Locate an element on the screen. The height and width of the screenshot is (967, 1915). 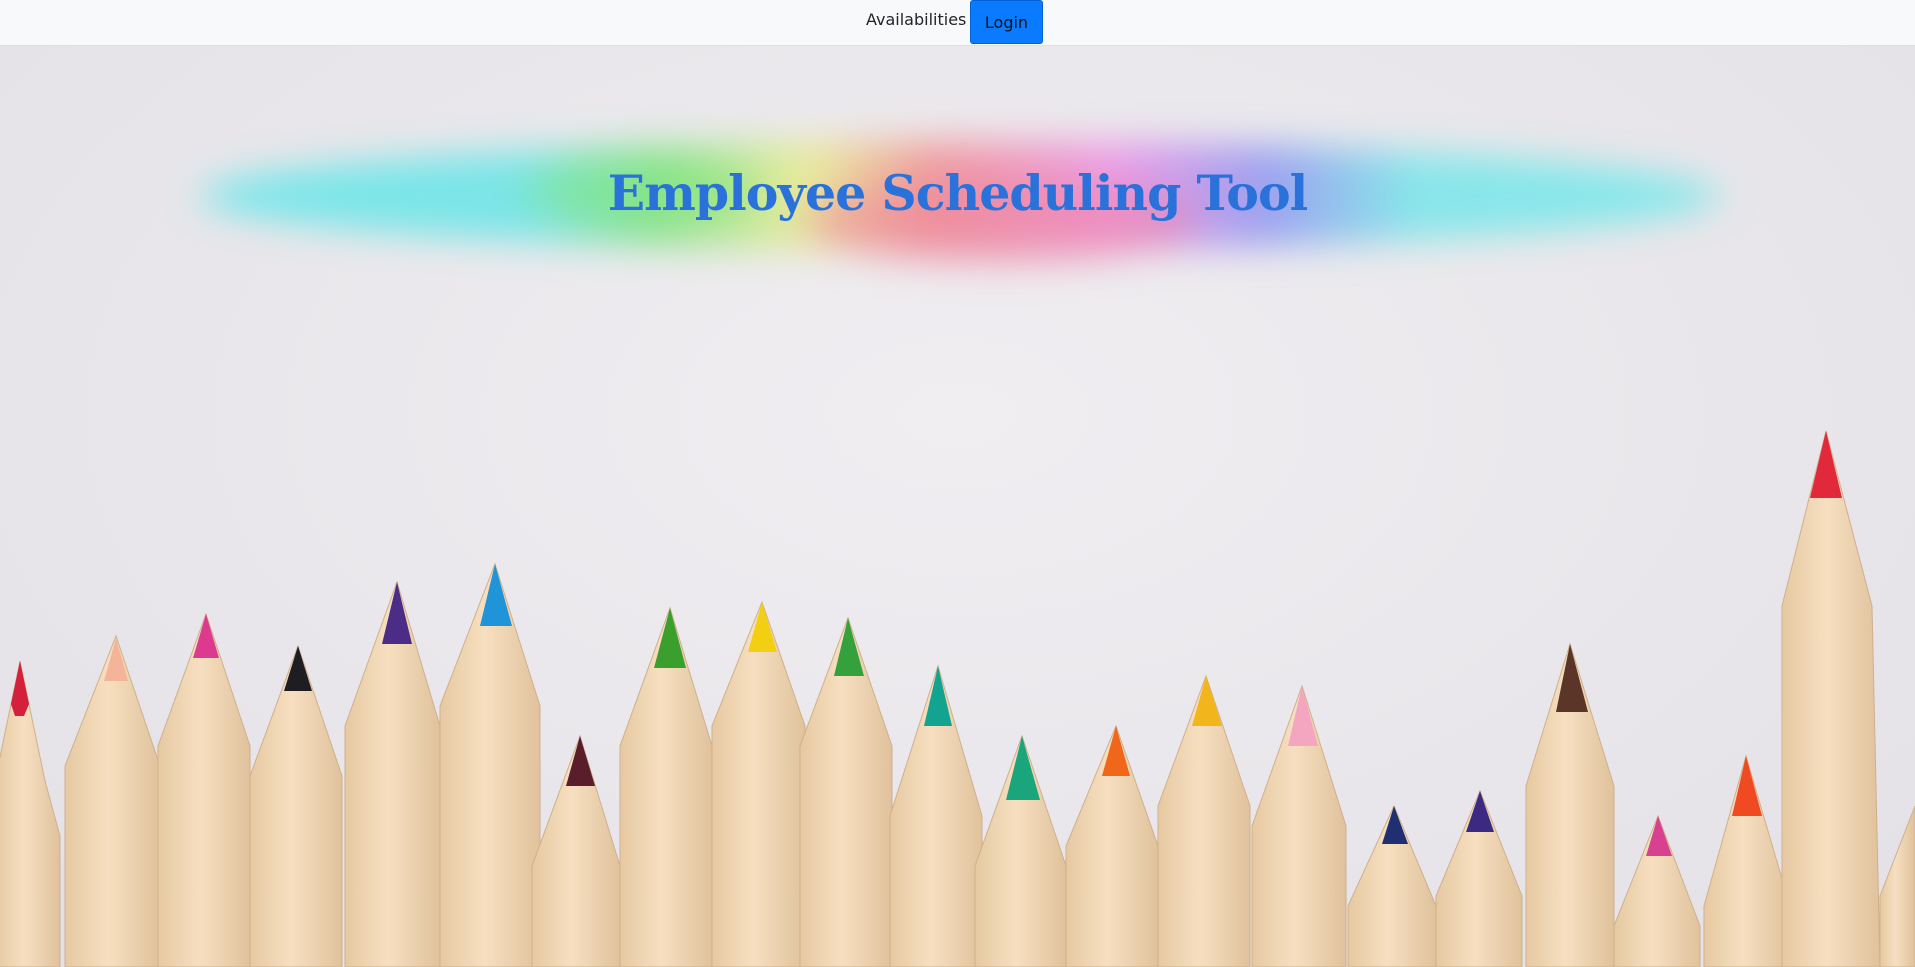
navbar: Availabilities Login is located at coordinates (957, 23).